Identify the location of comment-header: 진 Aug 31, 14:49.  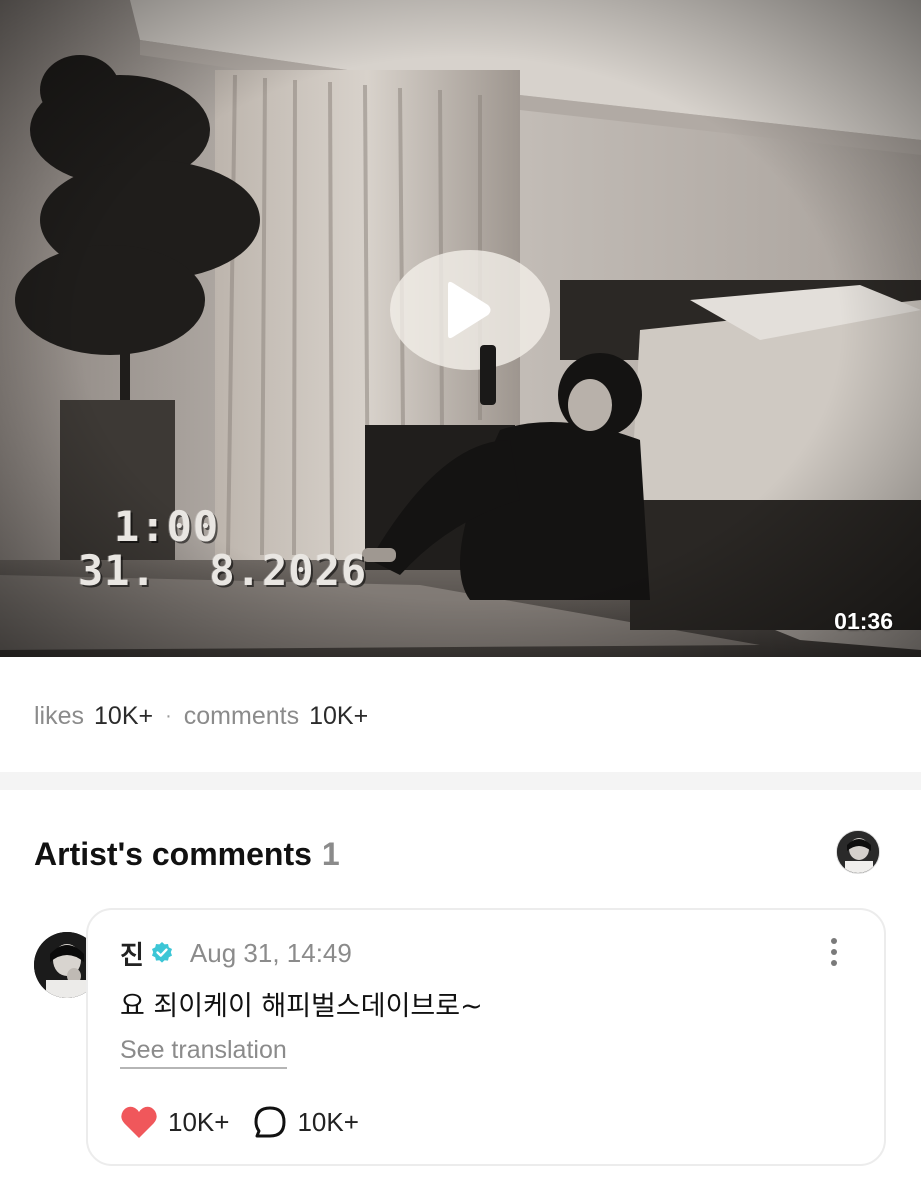
(236, 953).